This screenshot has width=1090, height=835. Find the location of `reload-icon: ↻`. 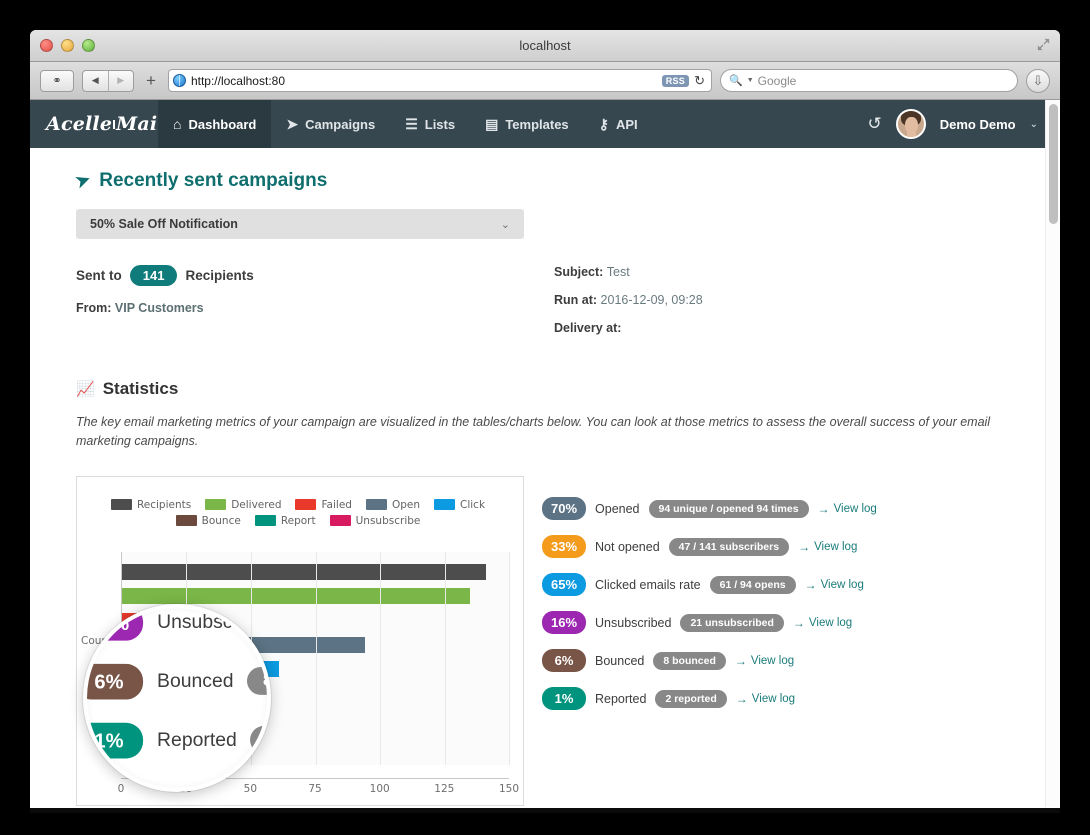

reload-icon: ↻ is located at coordinates (700, 81).